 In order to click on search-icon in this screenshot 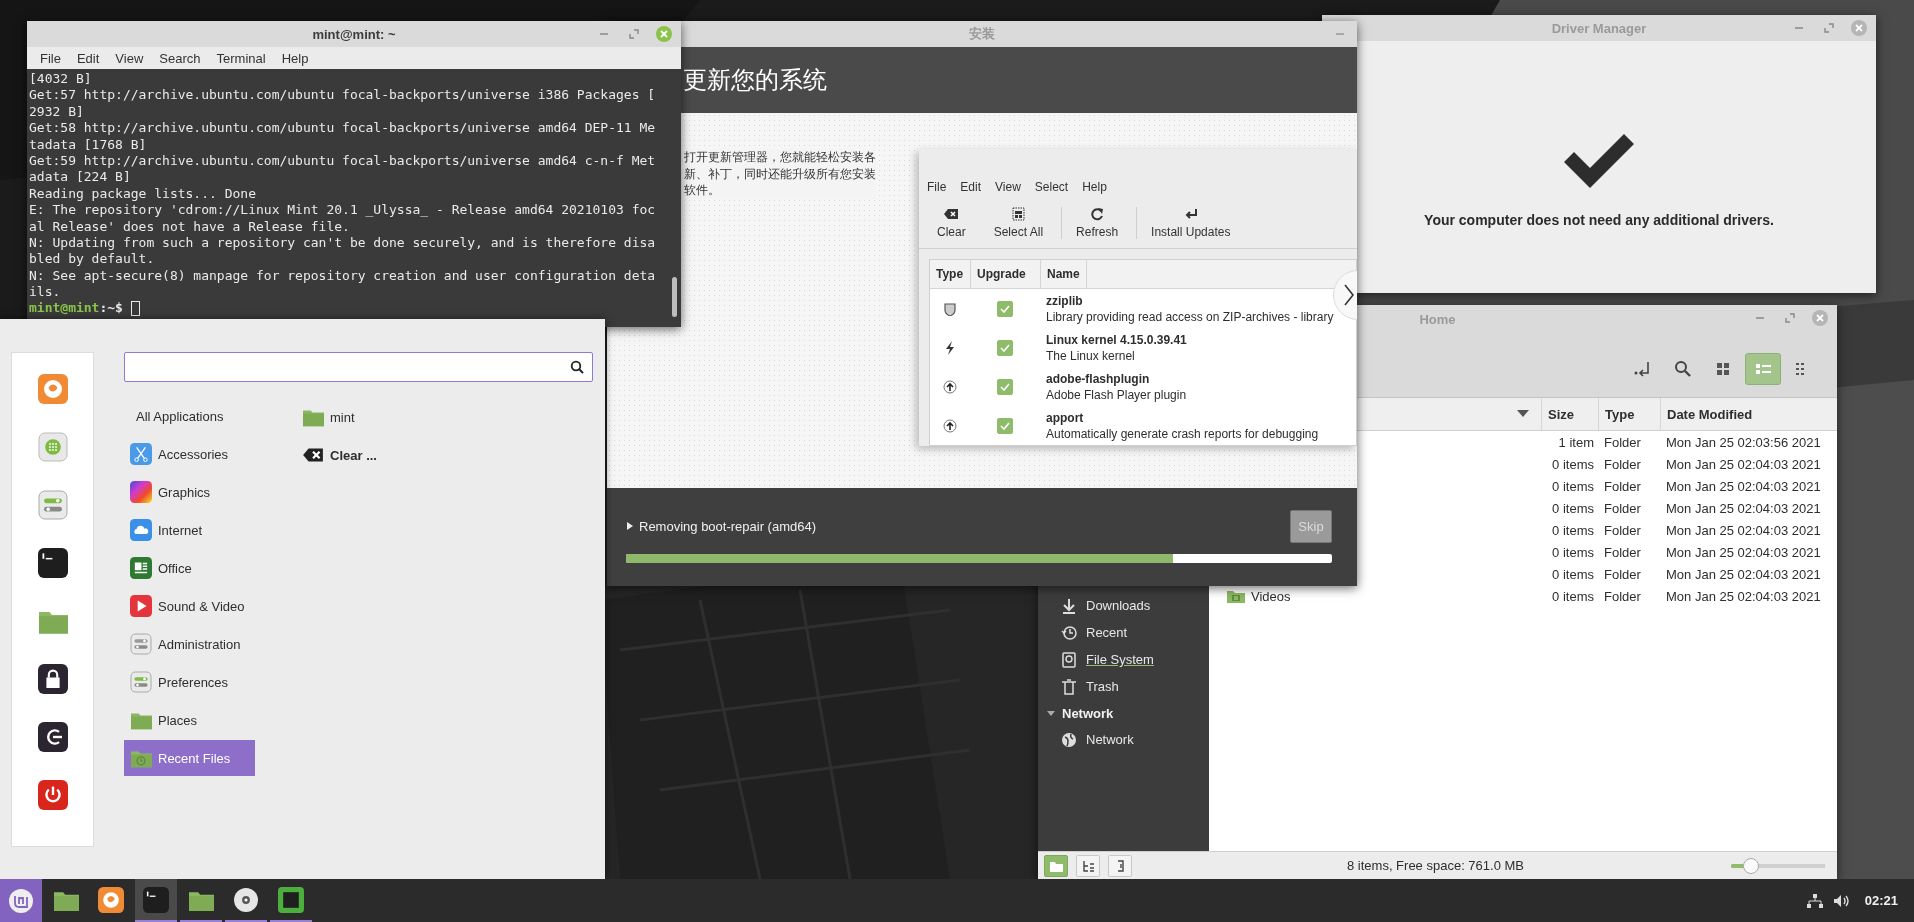, I will do `click(1683, 369)`.